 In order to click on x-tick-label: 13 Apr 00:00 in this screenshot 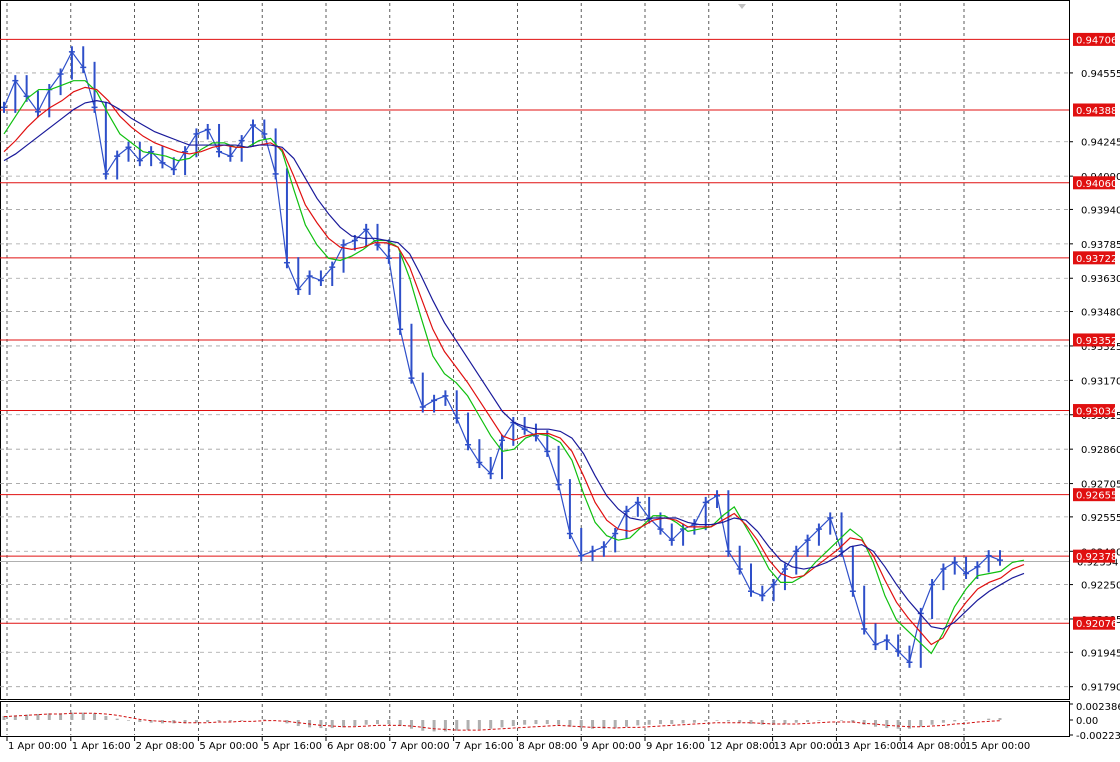, I will do `click(806, 746)`.